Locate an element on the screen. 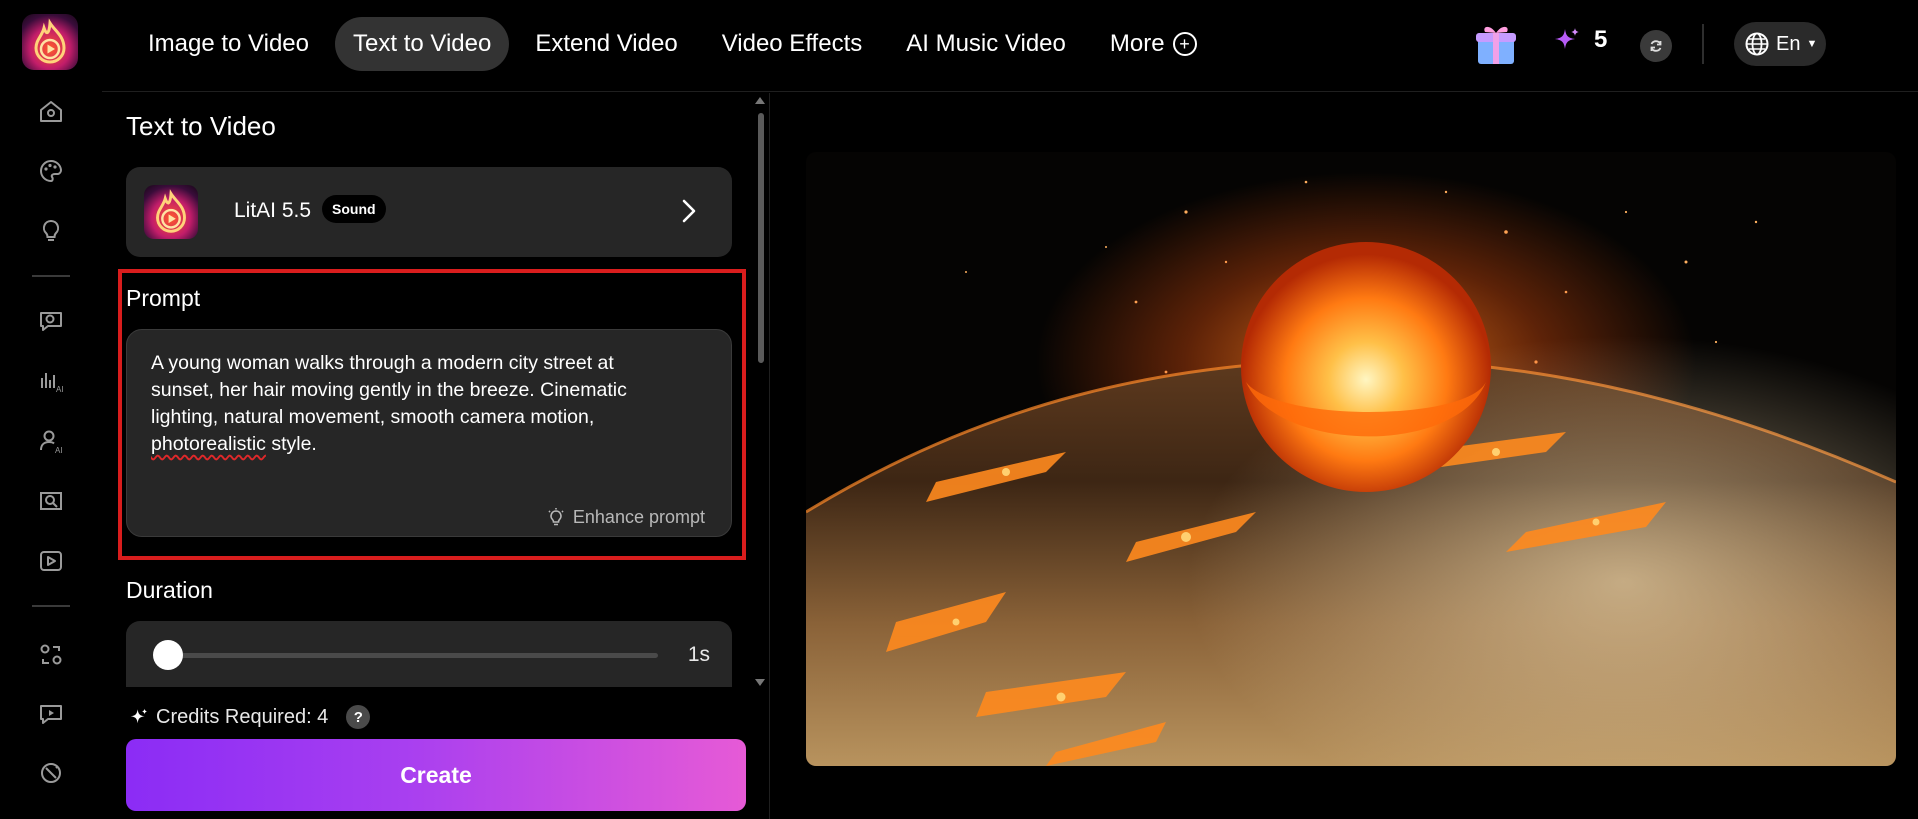  app-logo is located at coordinates (50, 42).